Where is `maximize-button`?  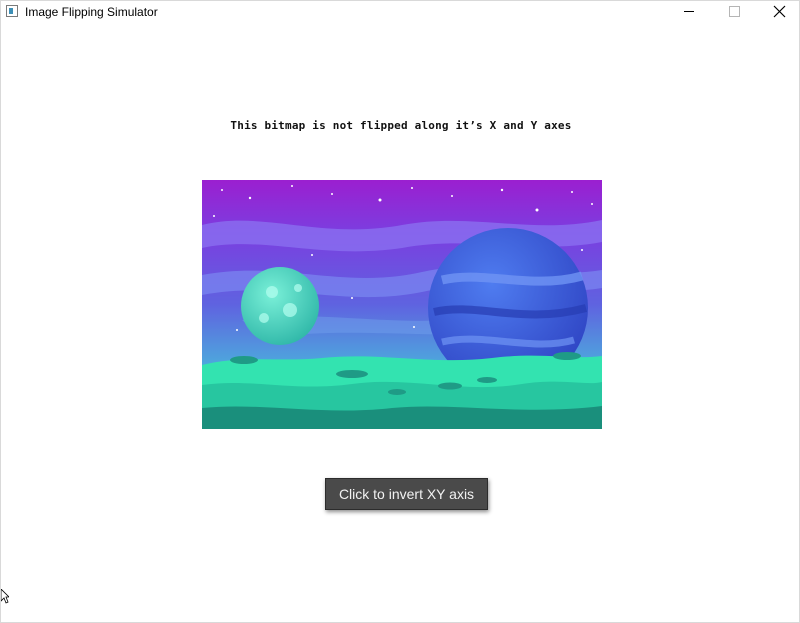
maximize-button is located at coordinates (734, 12).